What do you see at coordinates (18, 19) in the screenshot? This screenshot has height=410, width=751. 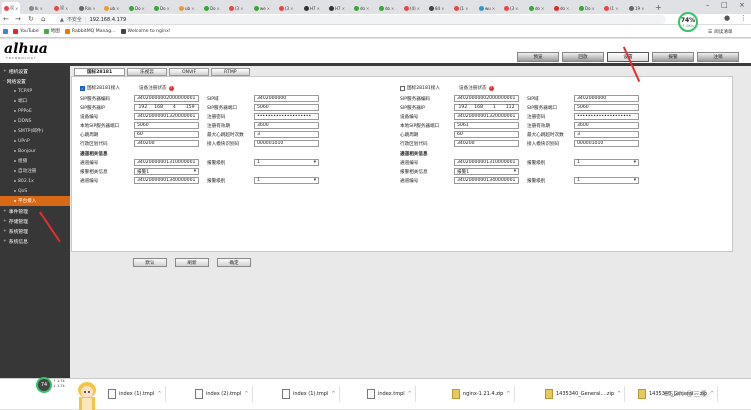 I see `forward-icon: →` at bounding box center [18, 19].